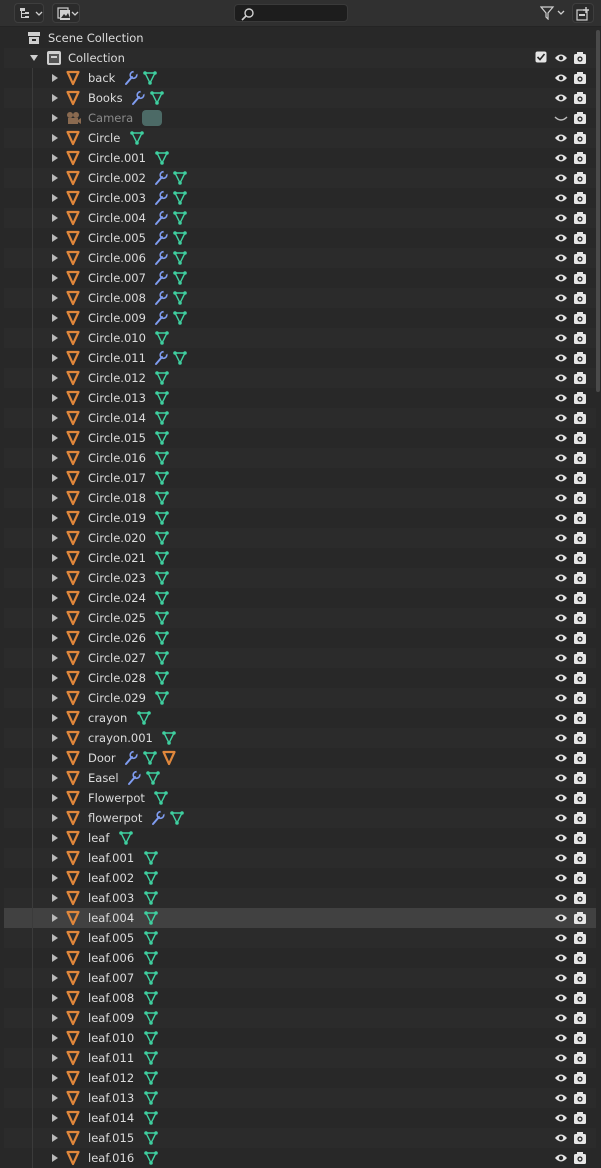 Image resolution: width=601 pixels, height=1168 pixels. Describe the element at coordinates (300, 1118) in the screenshot. I see `object-row: leaf.014` at that location.